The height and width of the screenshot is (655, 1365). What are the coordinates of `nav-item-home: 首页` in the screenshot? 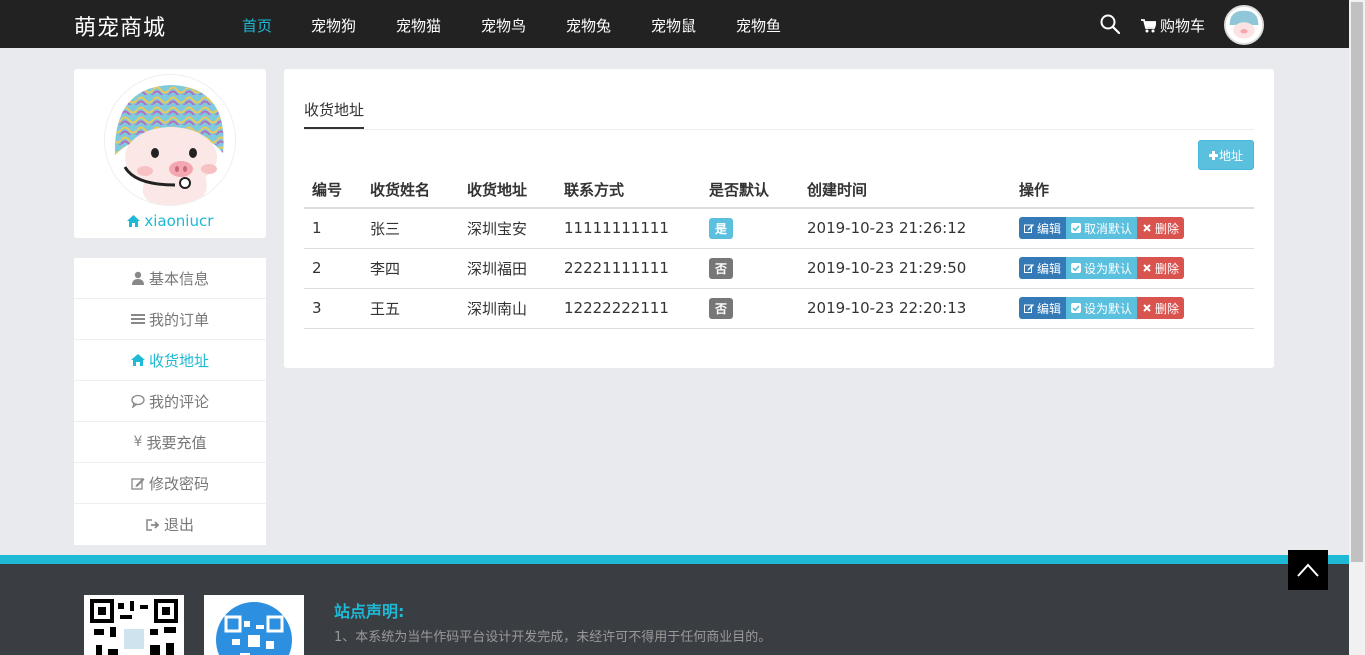 It's located at (257, 25).